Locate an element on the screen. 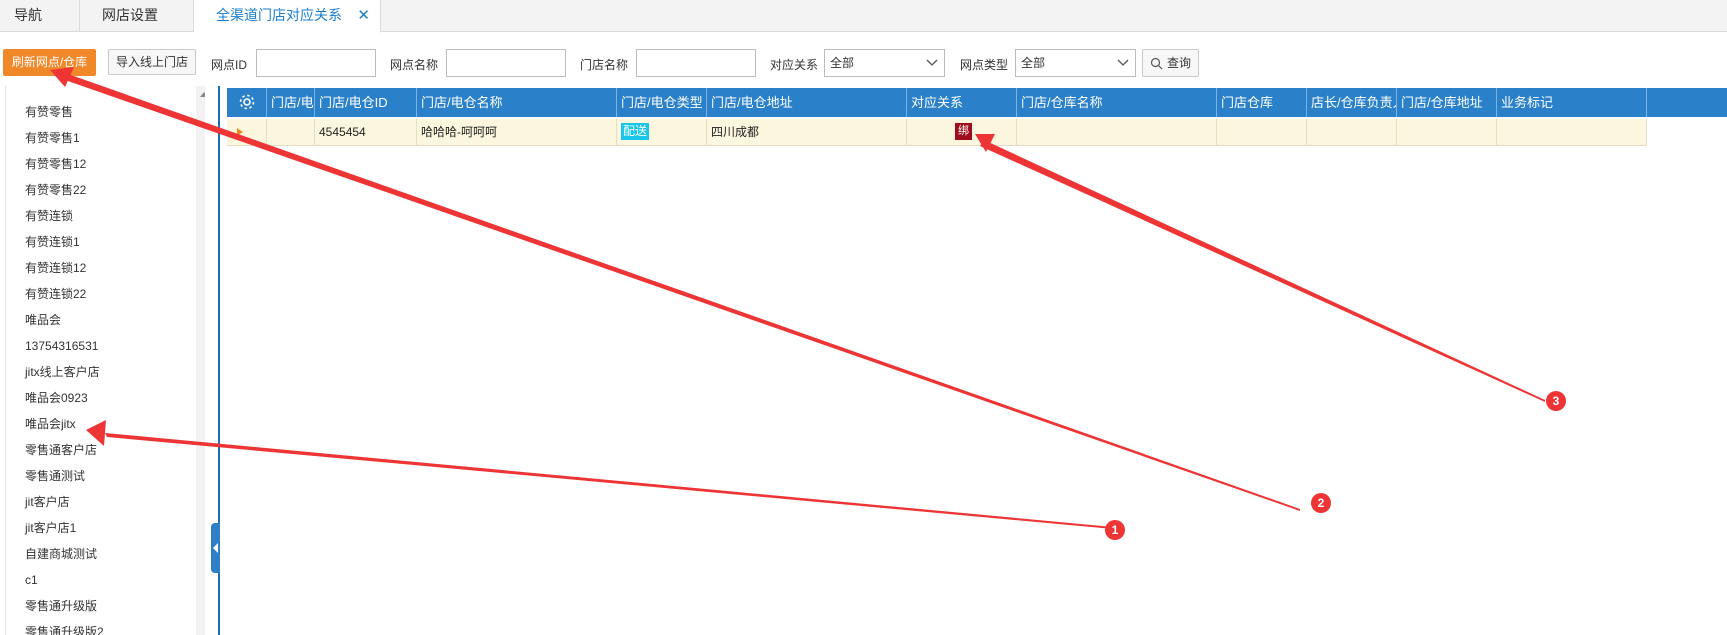 This screenshot has width=1727, height=635. list-item: 有赞连锁12 is located at coordinates (55, 268).